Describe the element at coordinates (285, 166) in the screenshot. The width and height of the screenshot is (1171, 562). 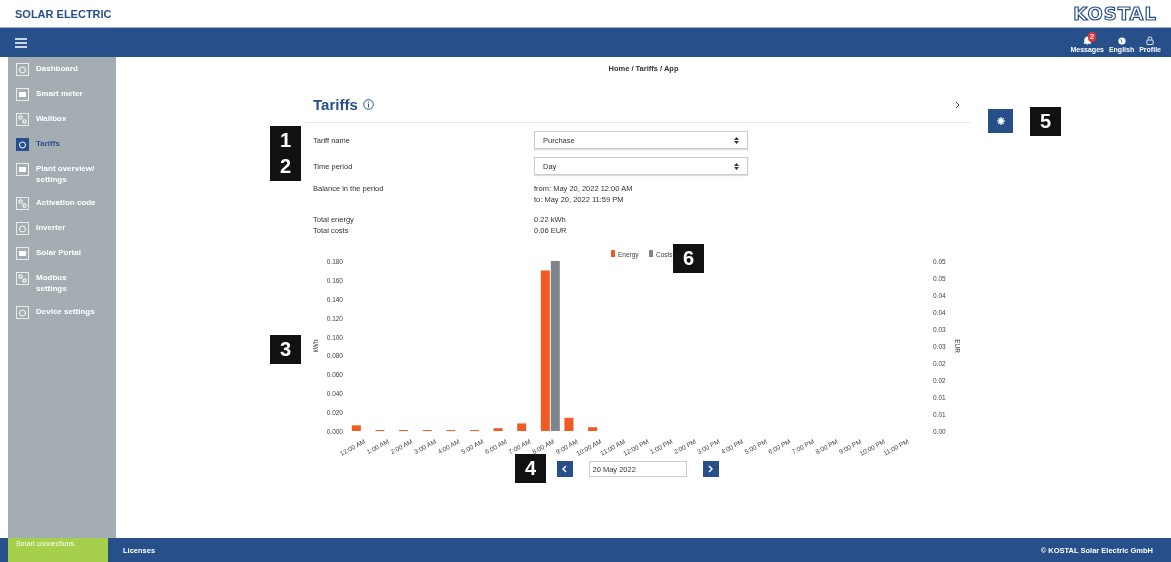
I see `callout-number: 2` at that location.